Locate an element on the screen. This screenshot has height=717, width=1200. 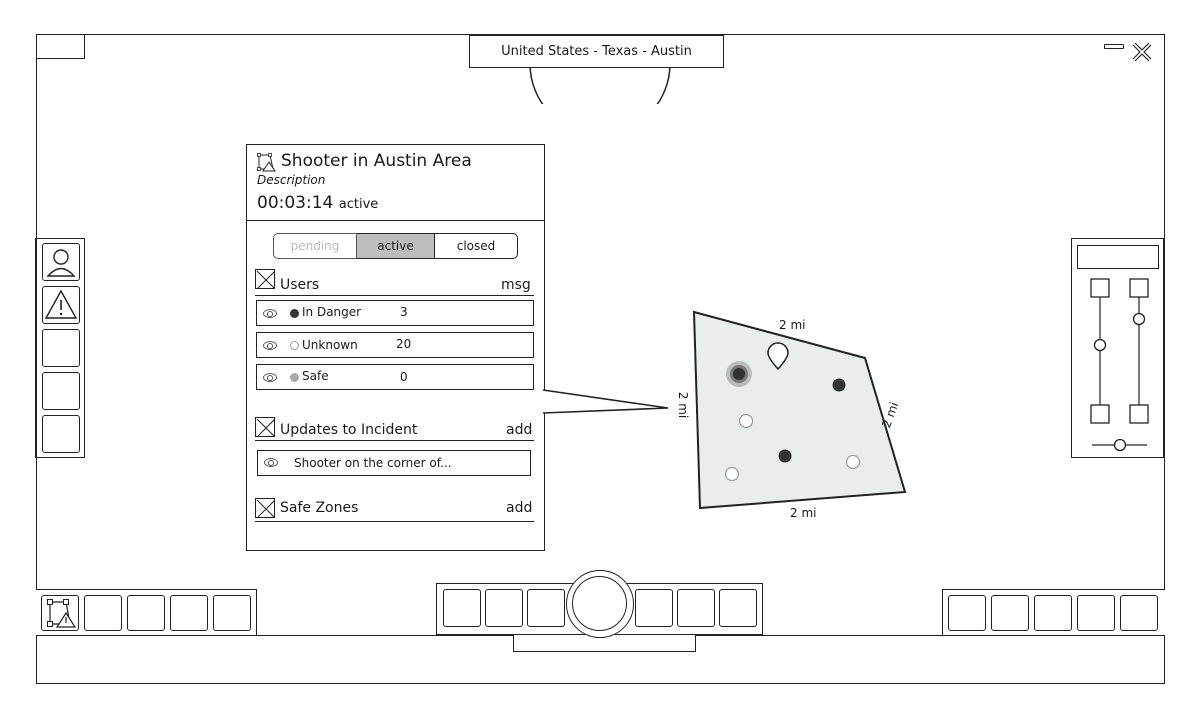
callout-pointer is located at coordinates (605, 401).